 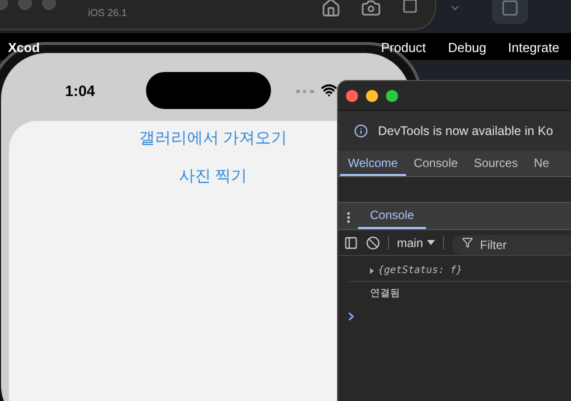 I want to click on camera-icon, so click(x=371, y=9).